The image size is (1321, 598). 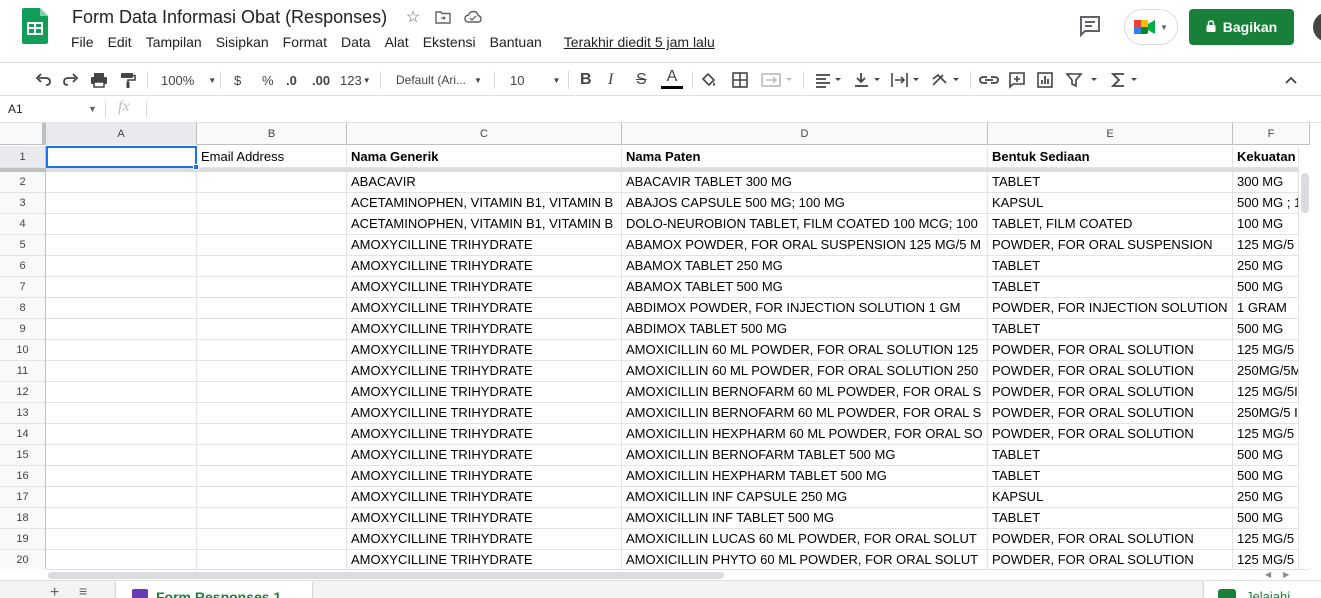 I want to click on font-family-select: Default (Ari... ▼, so click(x=439, y=80).